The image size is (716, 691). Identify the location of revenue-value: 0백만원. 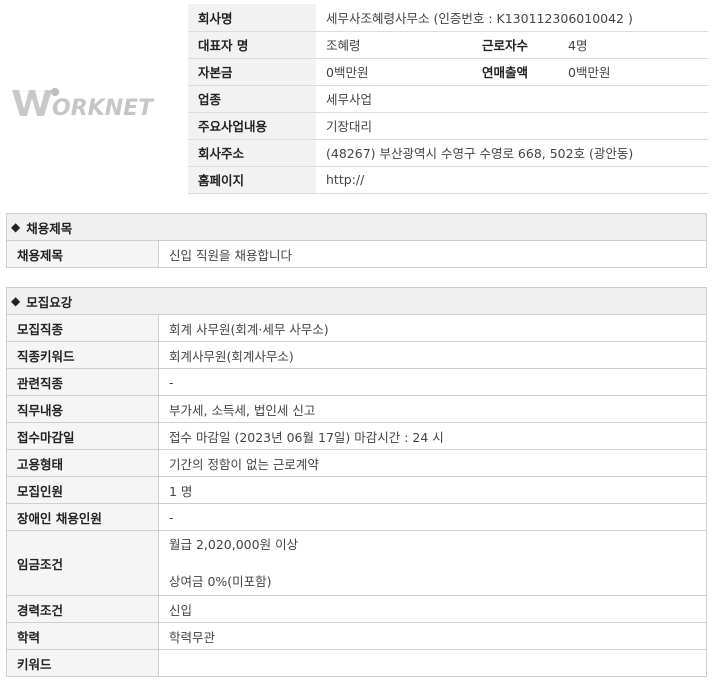
(633, 72).